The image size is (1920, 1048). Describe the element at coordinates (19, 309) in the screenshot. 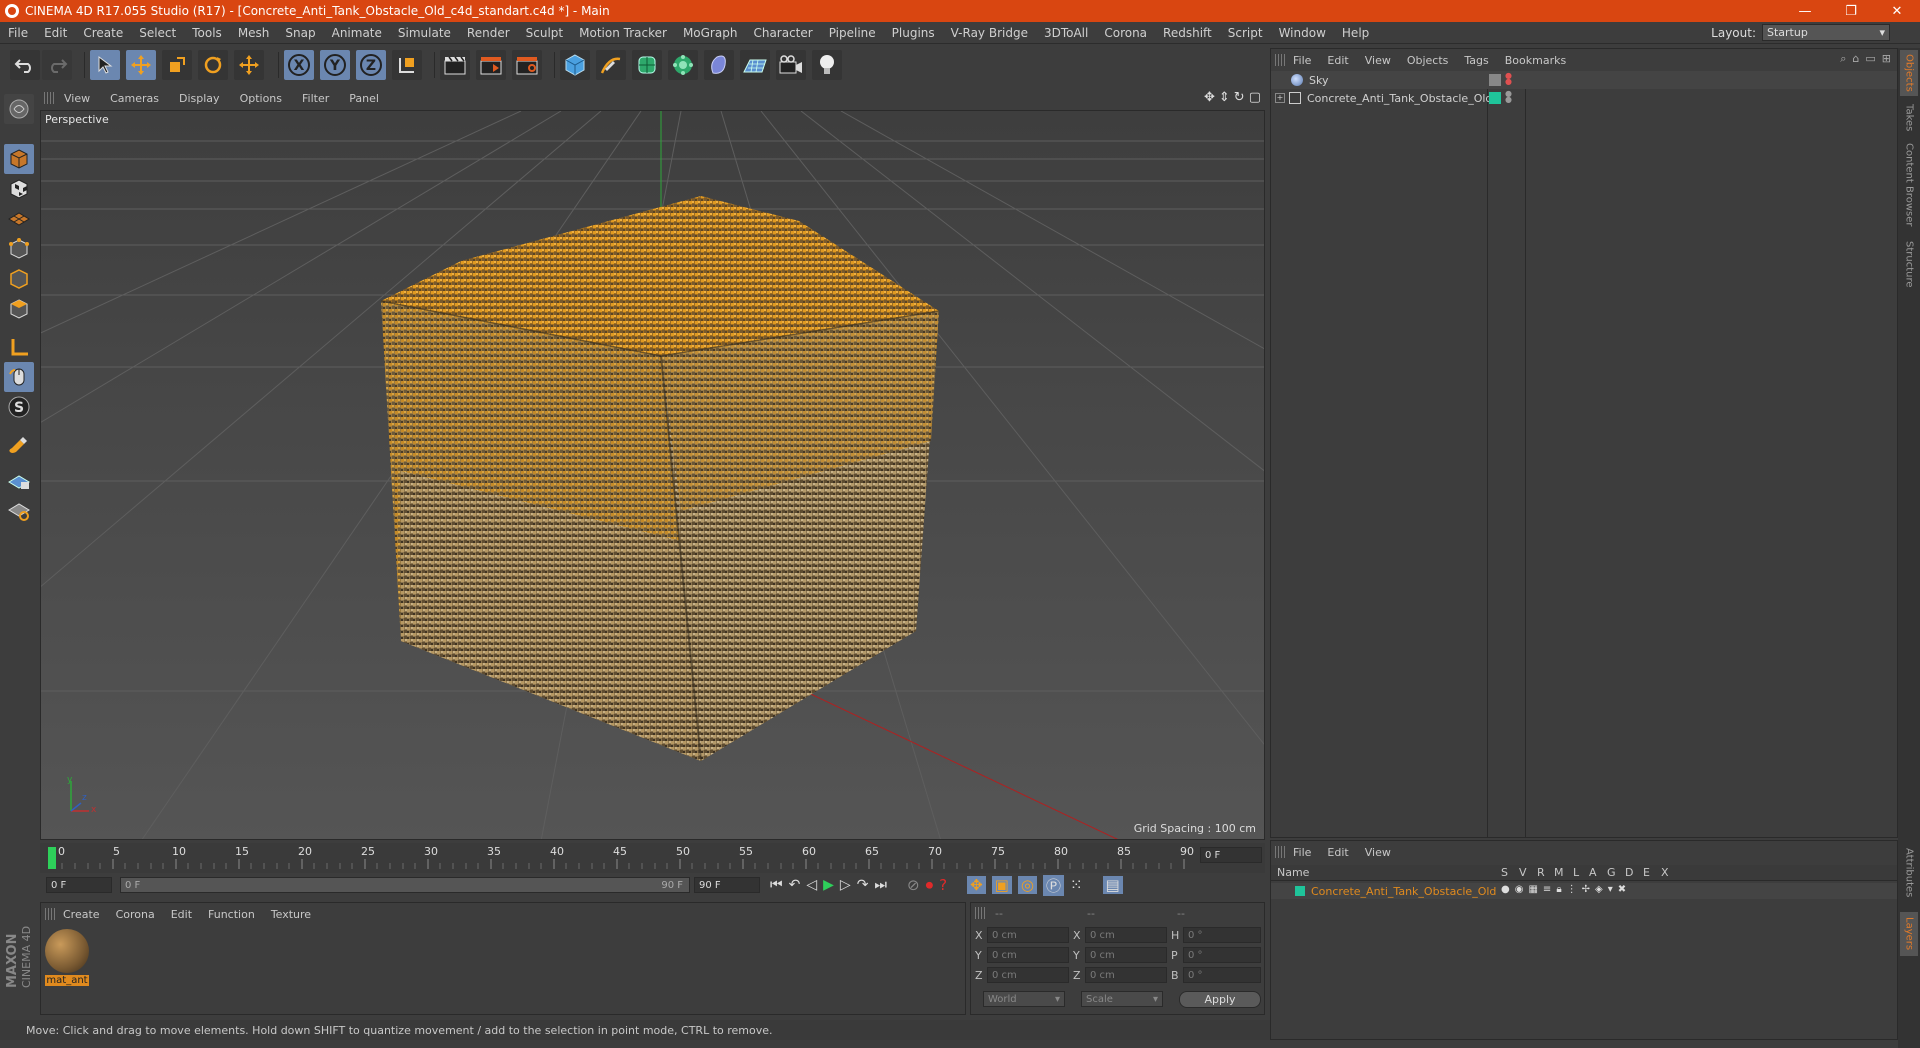

I see `polygons-mode-button` at that location.